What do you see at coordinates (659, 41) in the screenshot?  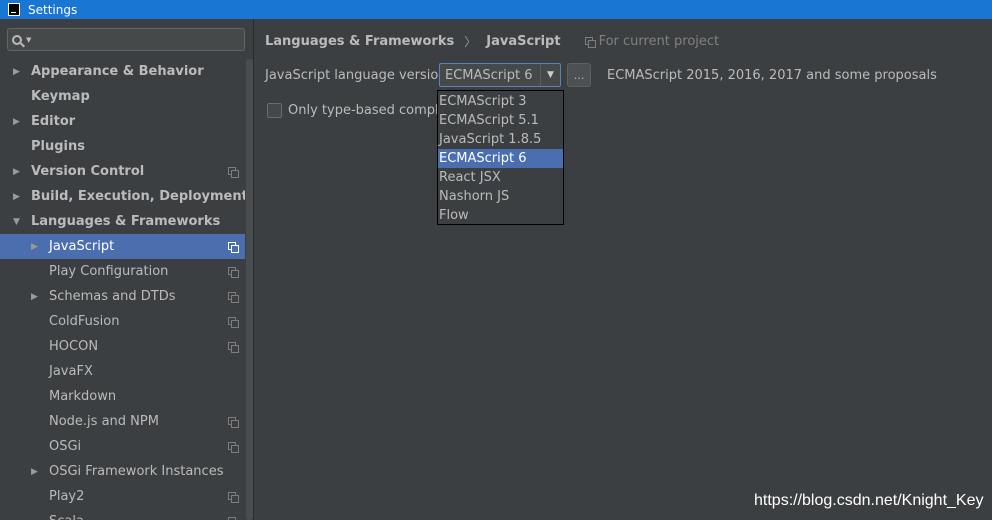 I see `project-scope-label: For current project` at bounding box center [659, 41].